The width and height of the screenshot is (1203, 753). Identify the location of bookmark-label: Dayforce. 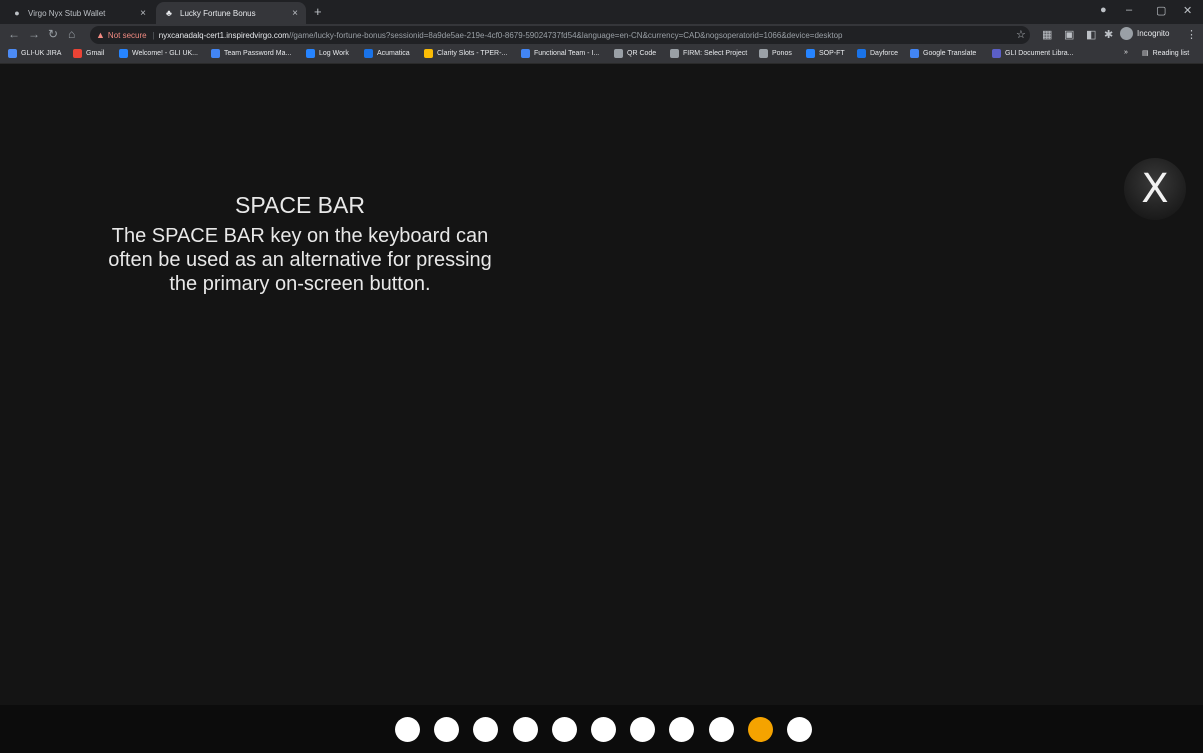
(884, 53).